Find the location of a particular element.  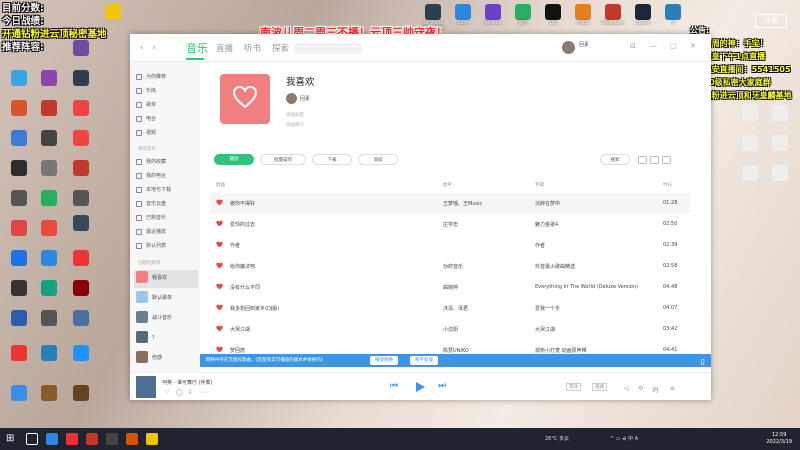

song-row: 给你魔法吧 功府音乐 抖音最火歌曲精选 02:58 is located at coordinates (450, 266).